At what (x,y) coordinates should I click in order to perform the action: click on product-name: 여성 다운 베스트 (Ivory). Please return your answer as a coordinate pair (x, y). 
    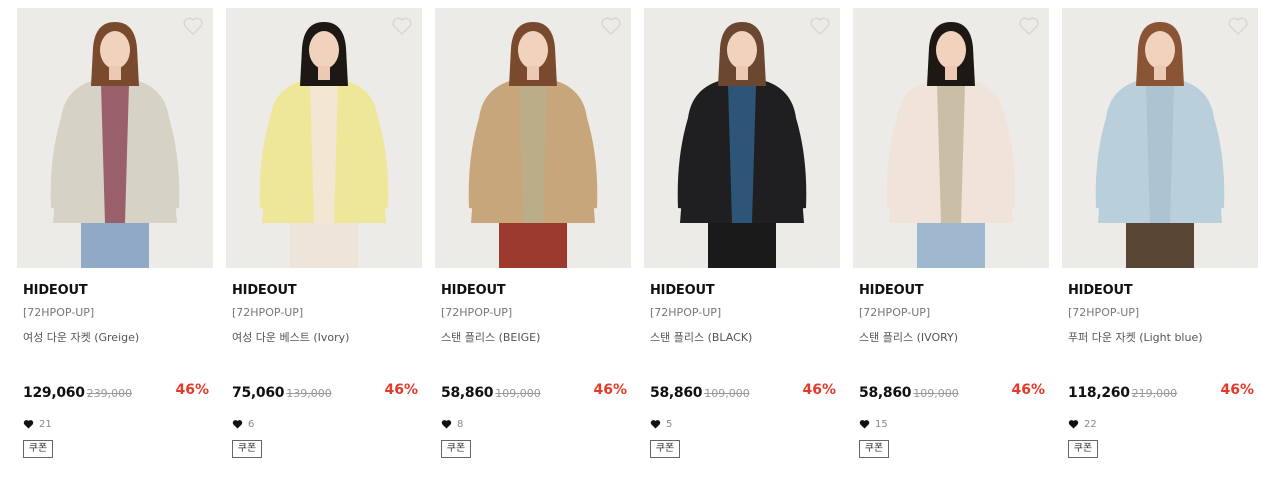
    Looking at the image, I should click on (290, 337).